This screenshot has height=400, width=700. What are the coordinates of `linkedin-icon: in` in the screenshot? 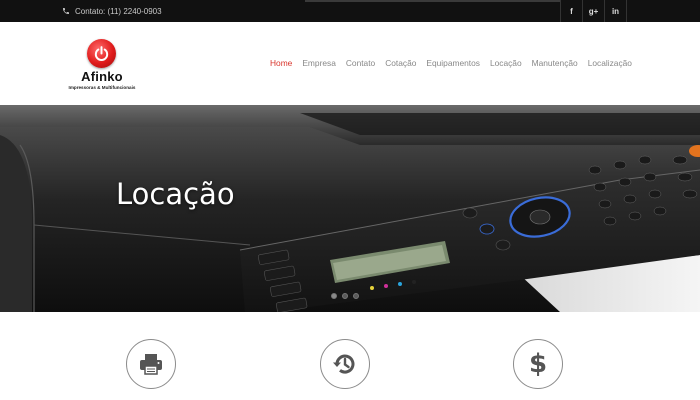 It's located at (615, 11).